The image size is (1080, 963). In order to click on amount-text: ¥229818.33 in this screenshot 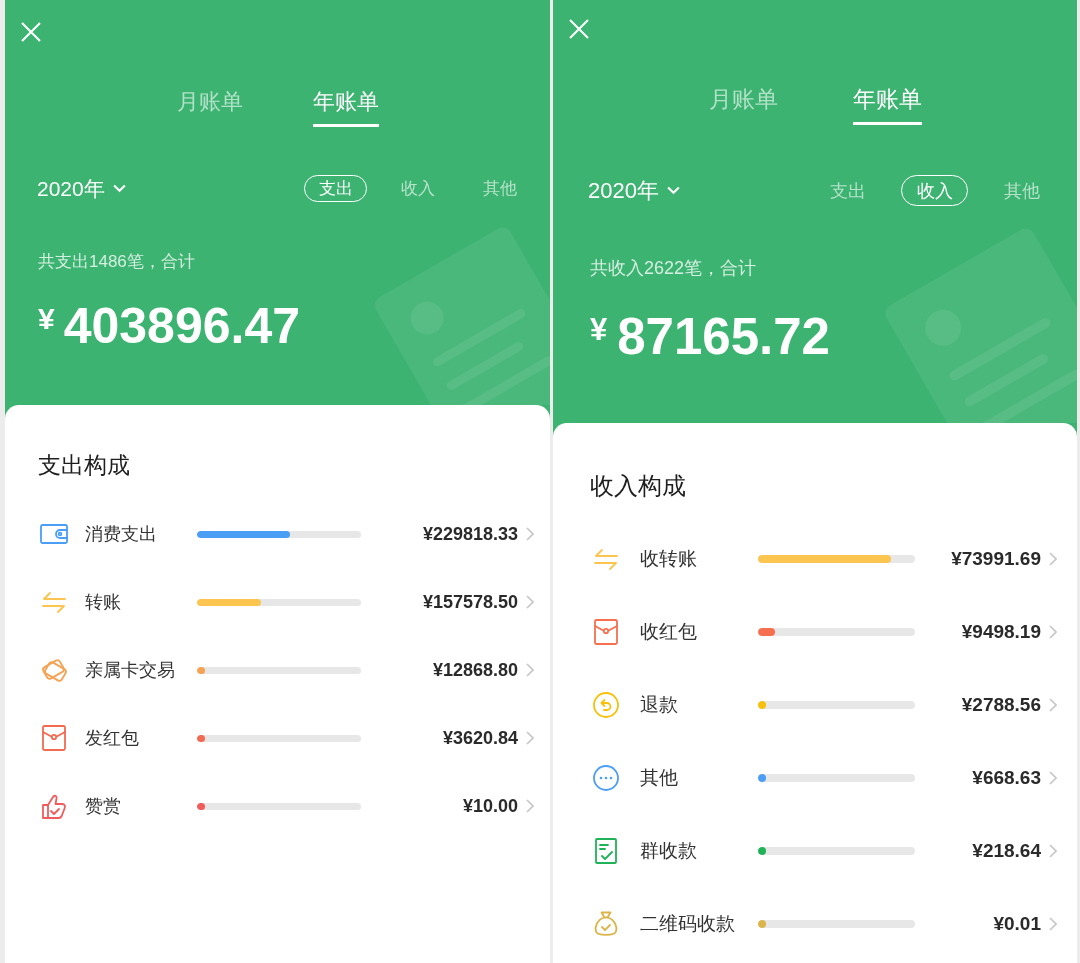, I will do `click(470, 534)`.